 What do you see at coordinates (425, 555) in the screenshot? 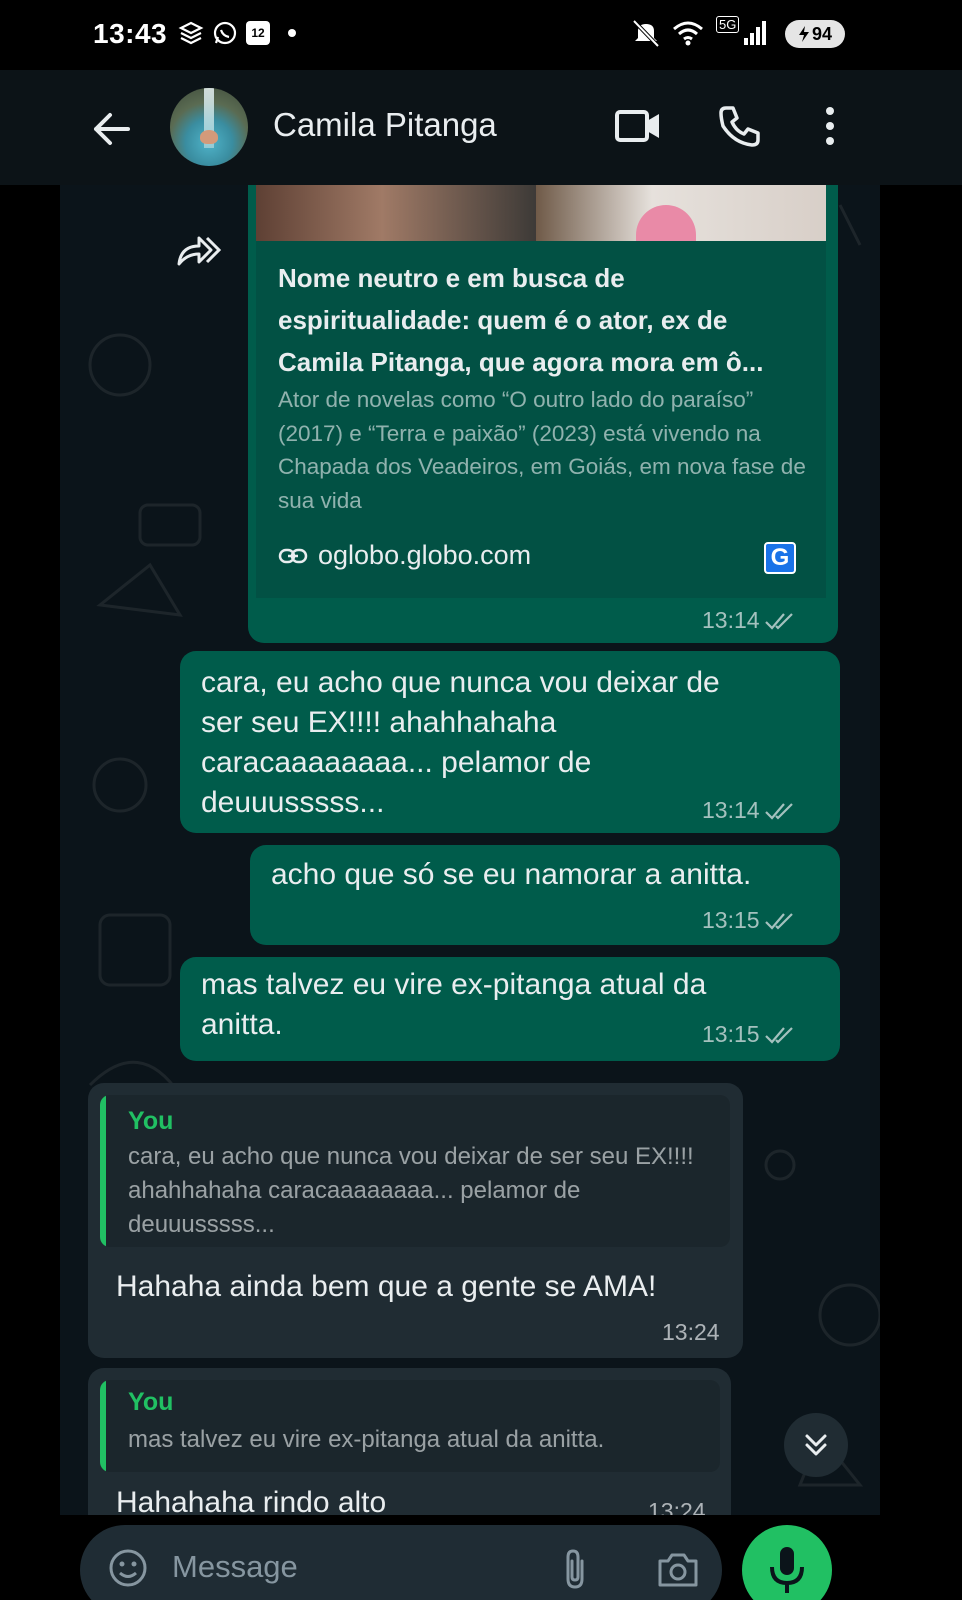
I see `link-domain-text: oglobo.globo.com` at bounding box center [425, 555].